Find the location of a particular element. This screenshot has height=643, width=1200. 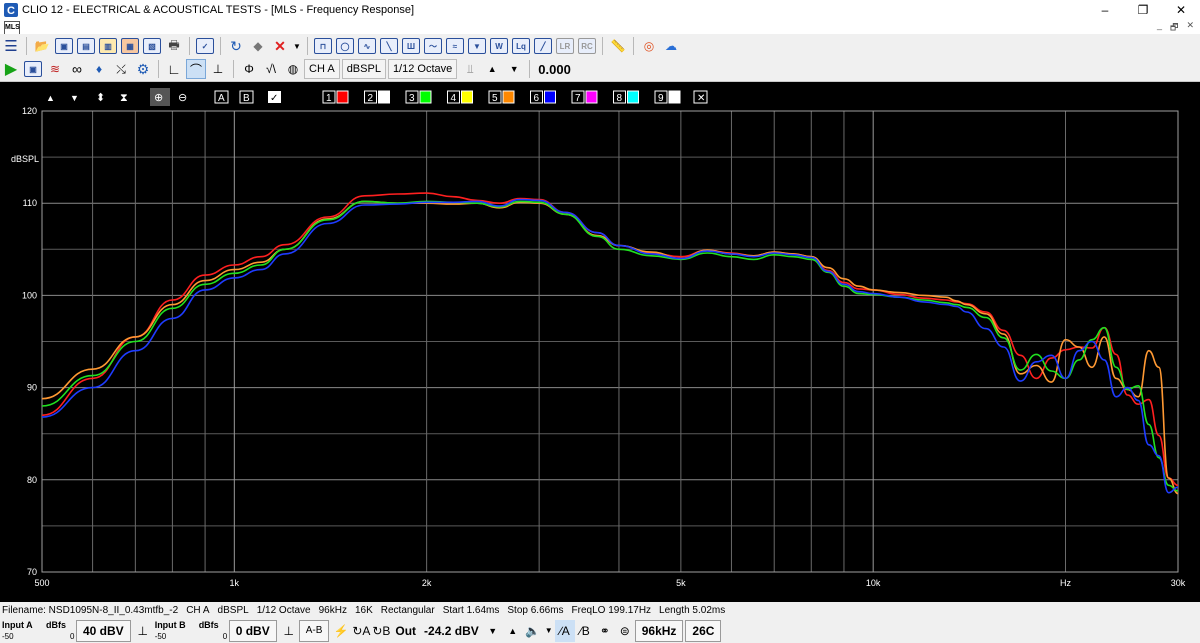

scroll-down-icon: ▼ is located at coordinates (74, 98).